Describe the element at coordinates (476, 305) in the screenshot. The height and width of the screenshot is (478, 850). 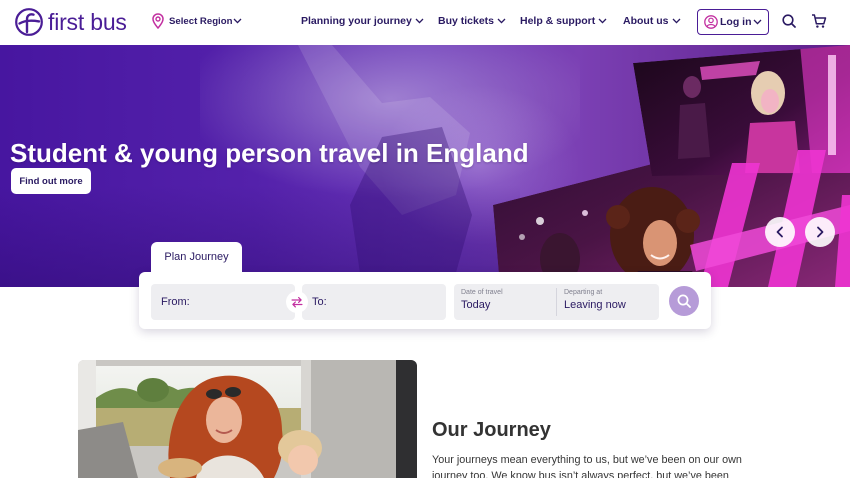
I see `date-value: Today` at that location.